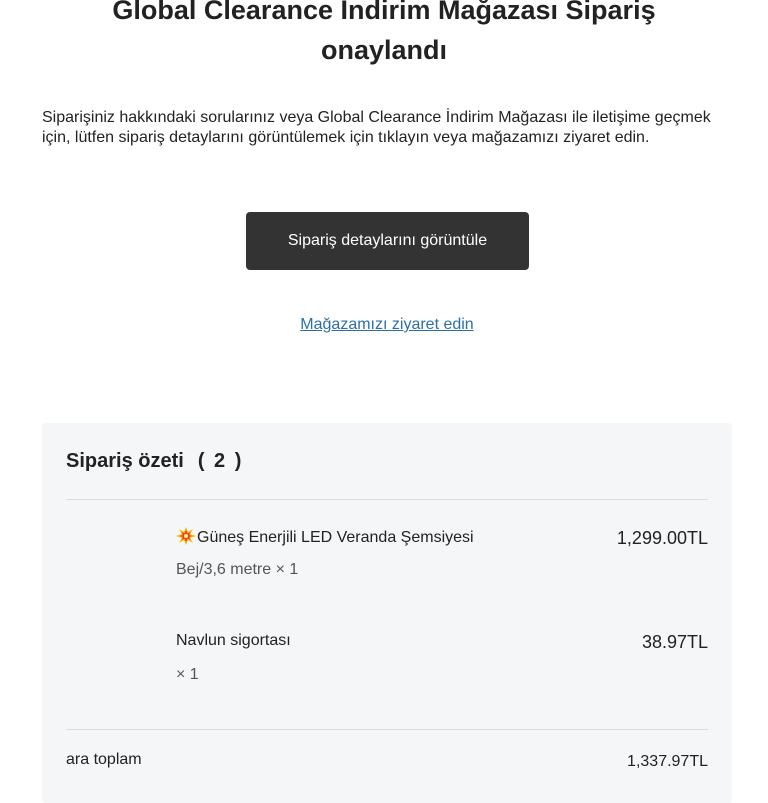  I want to click on order-item-count: ( 2 ), so click(220, 461).